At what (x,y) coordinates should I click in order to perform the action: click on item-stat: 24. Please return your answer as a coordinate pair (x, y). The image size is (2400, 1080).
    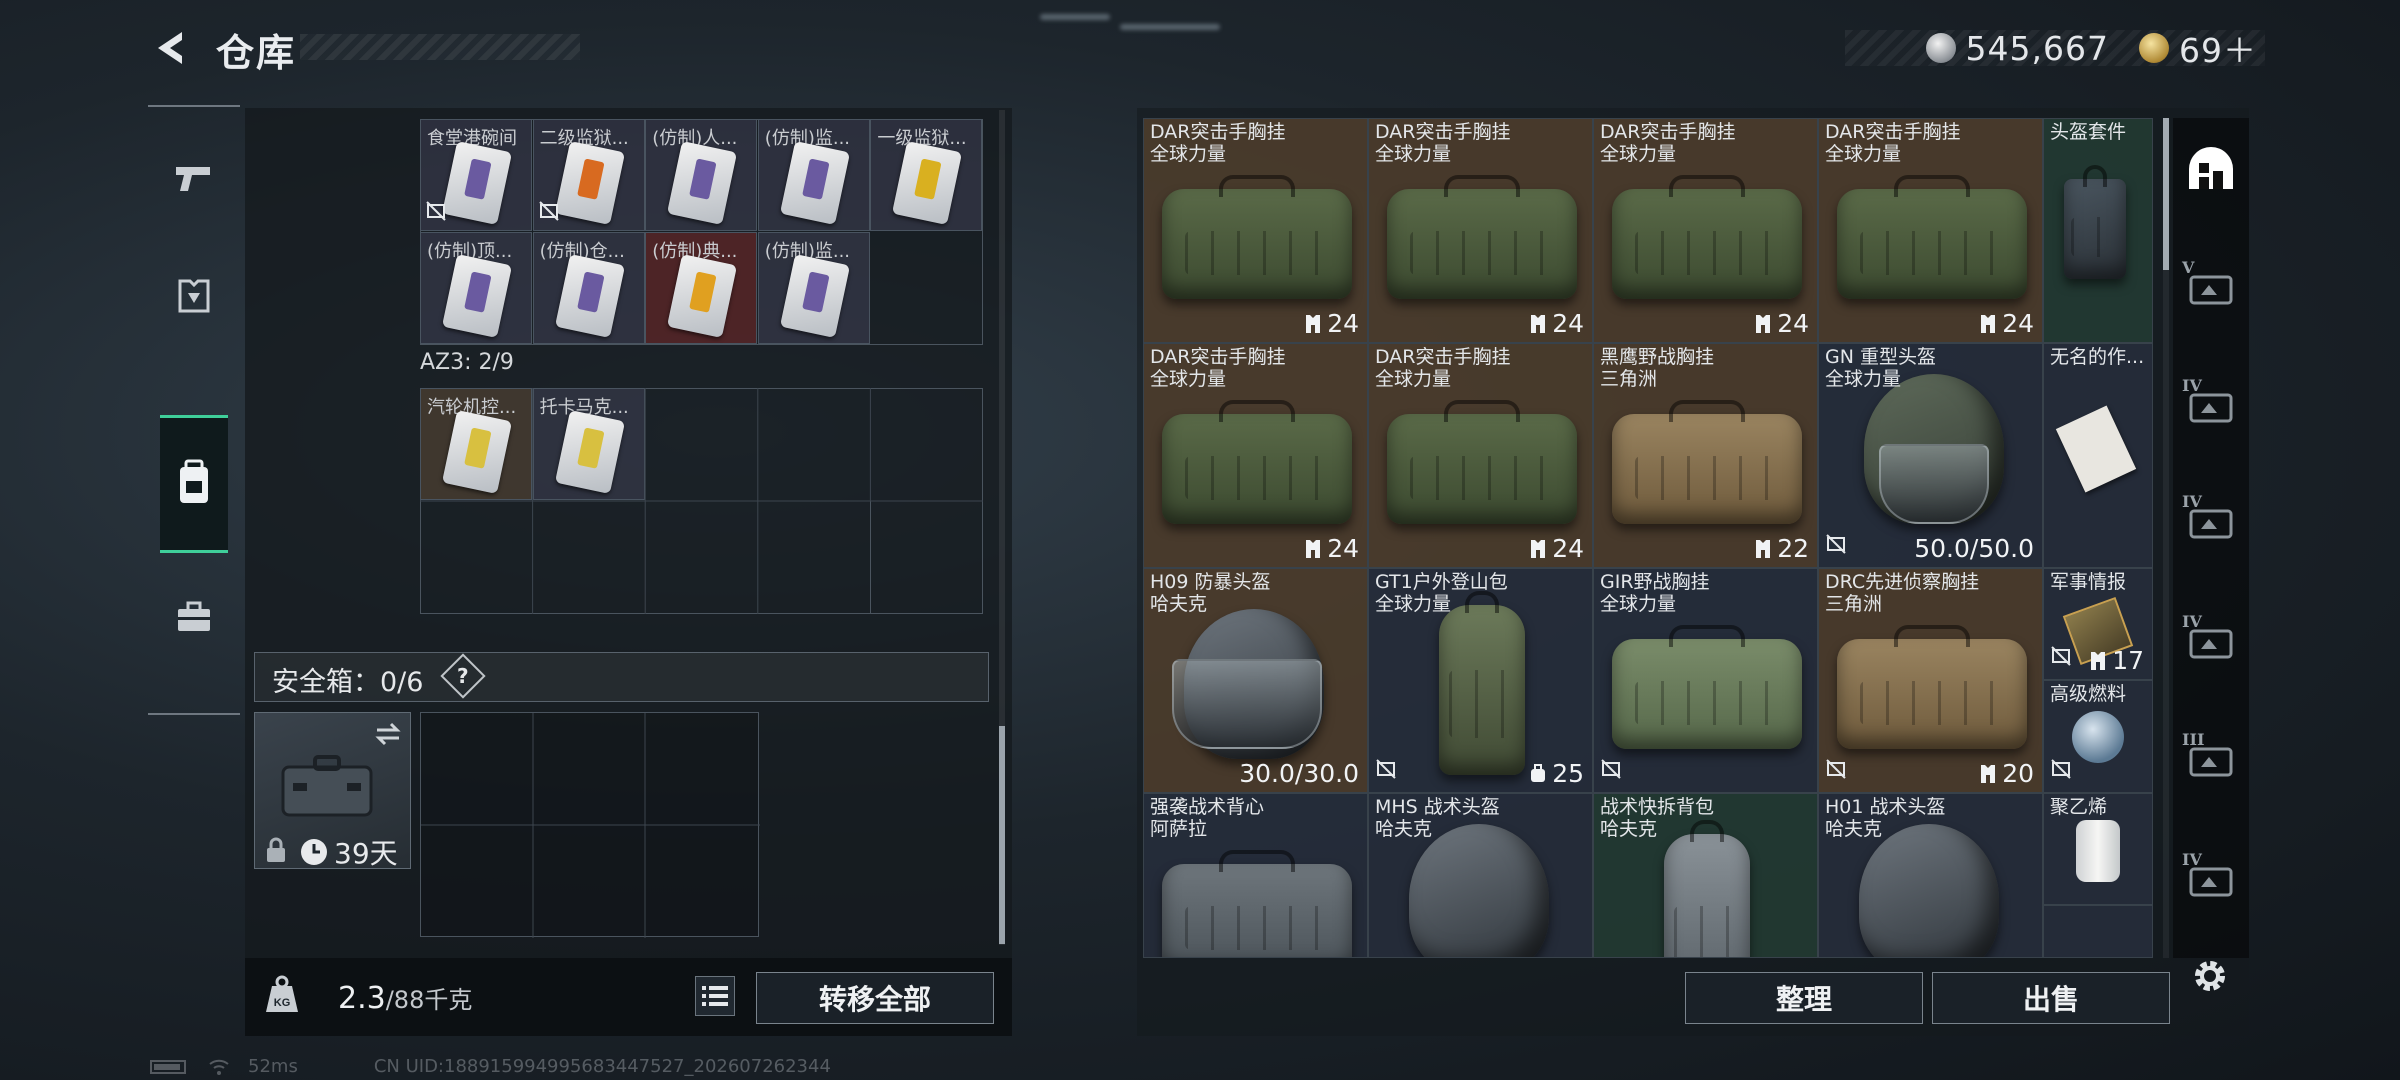
    Looking at the image, I should click on (1556, 548).